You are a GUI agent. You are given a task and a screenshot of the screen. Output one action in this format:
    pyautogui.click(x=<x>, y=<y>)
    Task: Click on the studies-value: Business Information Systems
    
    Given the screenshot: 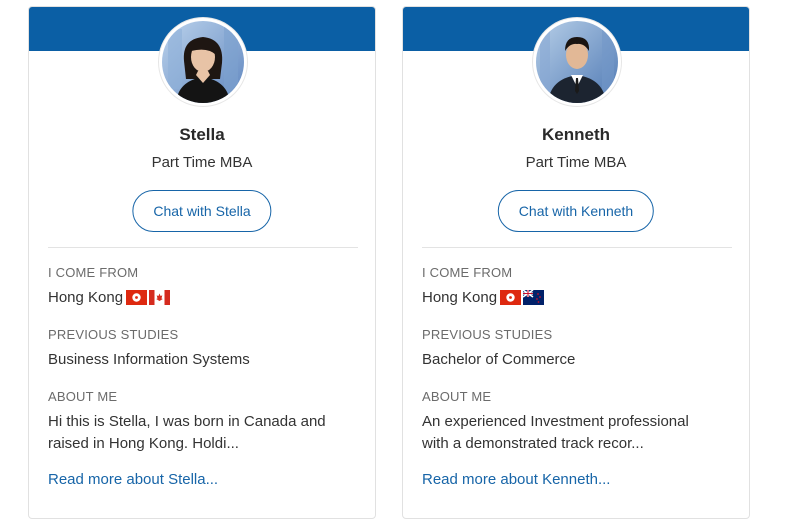 What is the action you would take?
    pyautogui.click(x=149, y=359)
    